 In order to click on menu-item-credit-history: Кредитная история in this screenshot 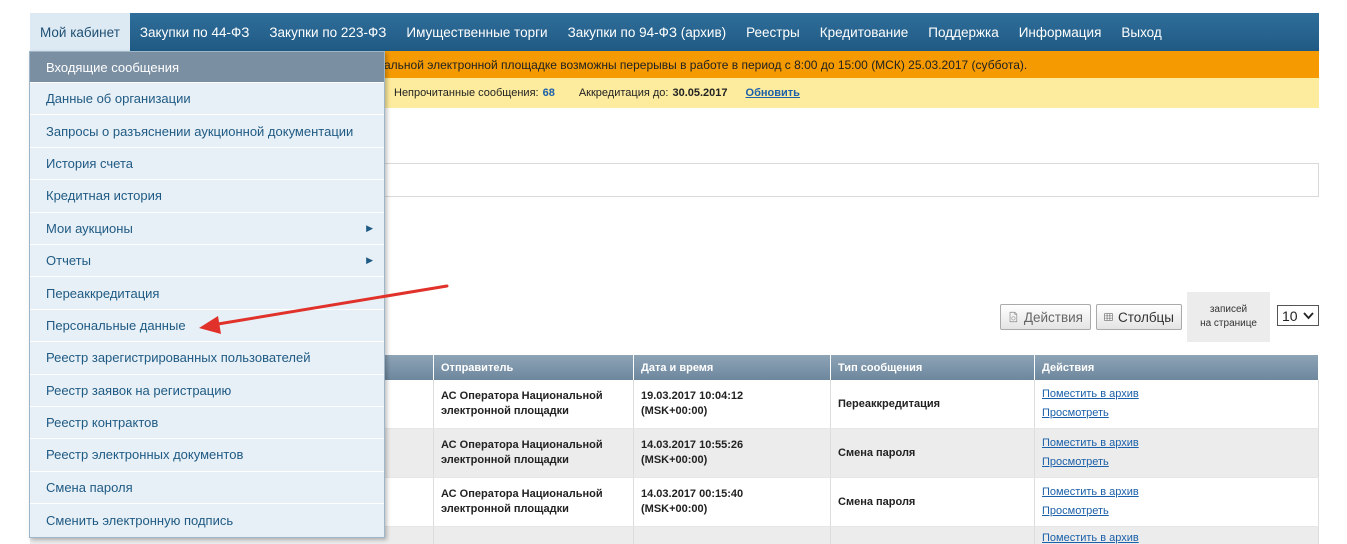, I will do `click(207, 196)`.